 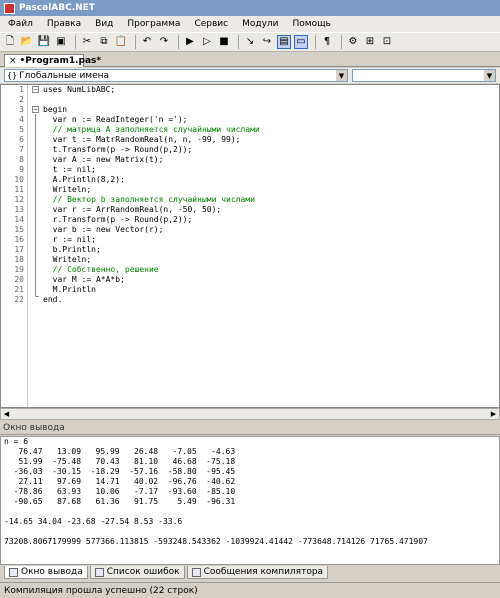 I want to click on menu-bar: Файл Правка Вид Программа Сервис Модули Помощь, so click(x=250, y=24).